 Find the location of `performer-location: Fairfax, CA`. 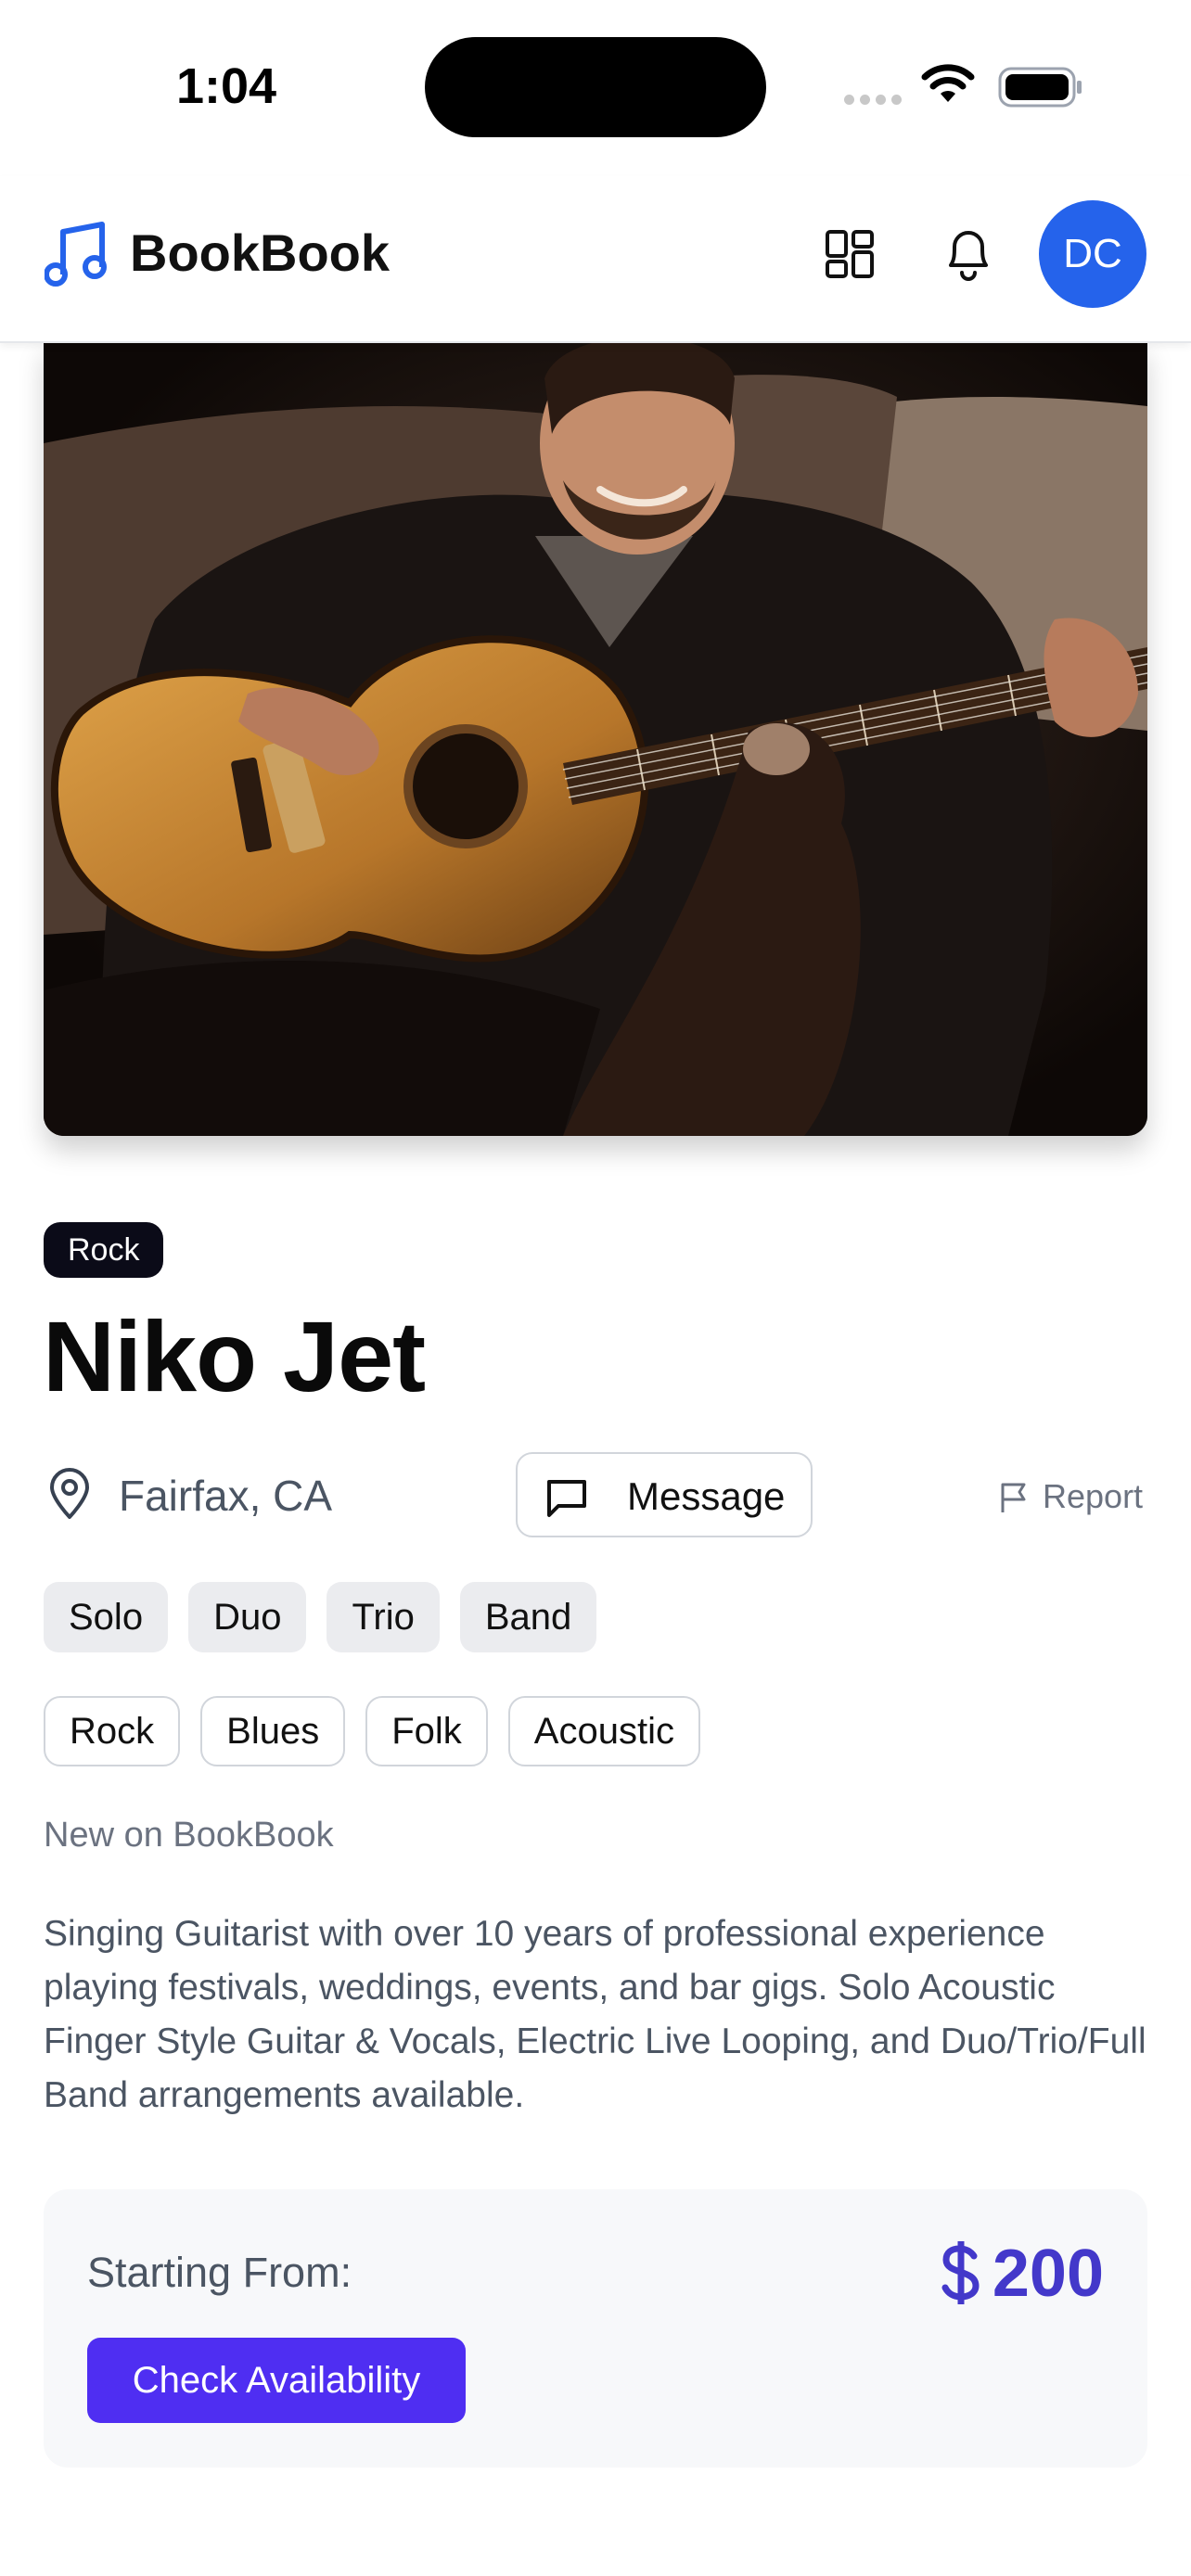

performer-location: Fairfax, CA is located at coordinates (226, 1496).